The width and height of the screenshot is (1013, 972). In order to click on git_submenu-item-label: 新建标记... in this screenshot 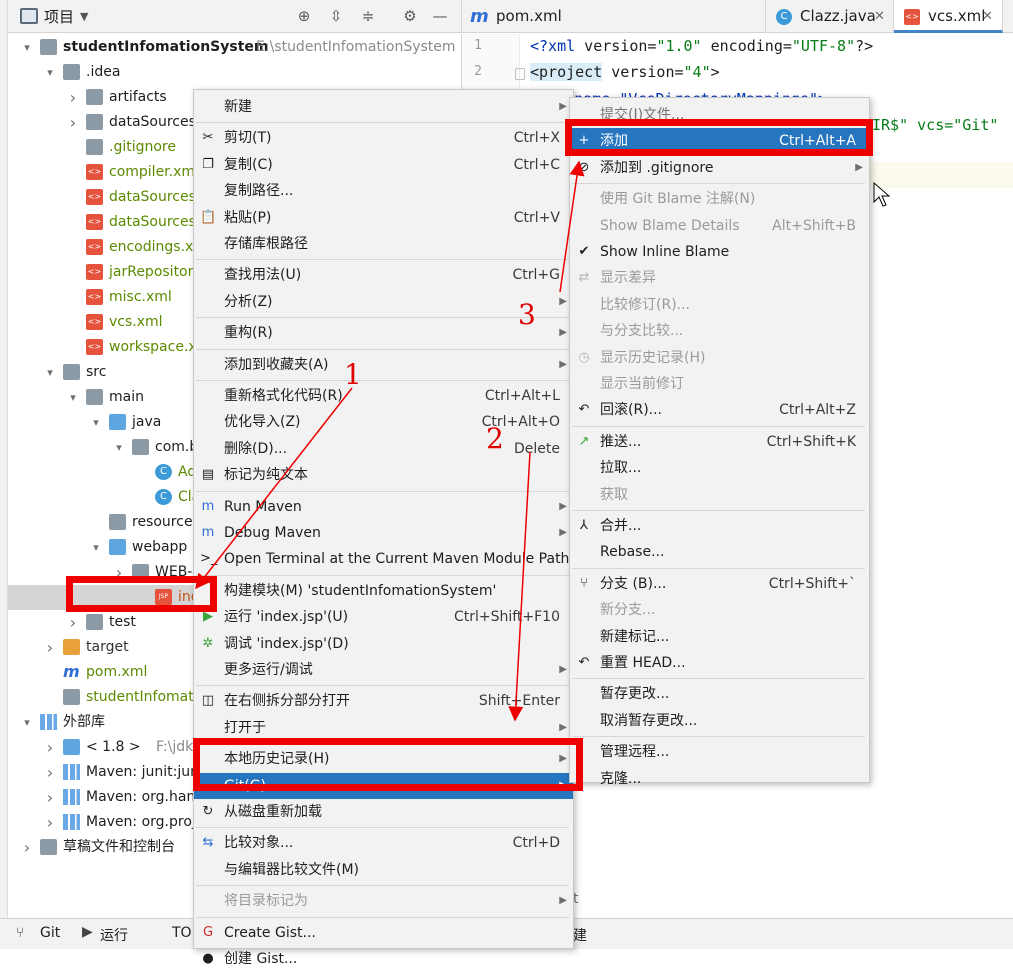, I will do `click(635, 636)`.